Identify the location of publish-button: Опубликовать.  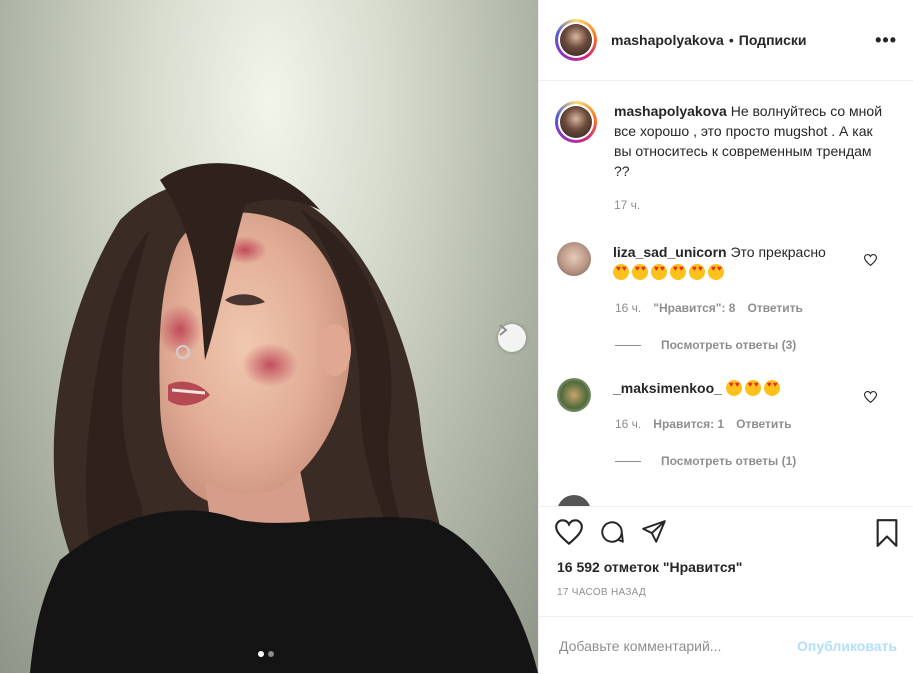
(847, 646).